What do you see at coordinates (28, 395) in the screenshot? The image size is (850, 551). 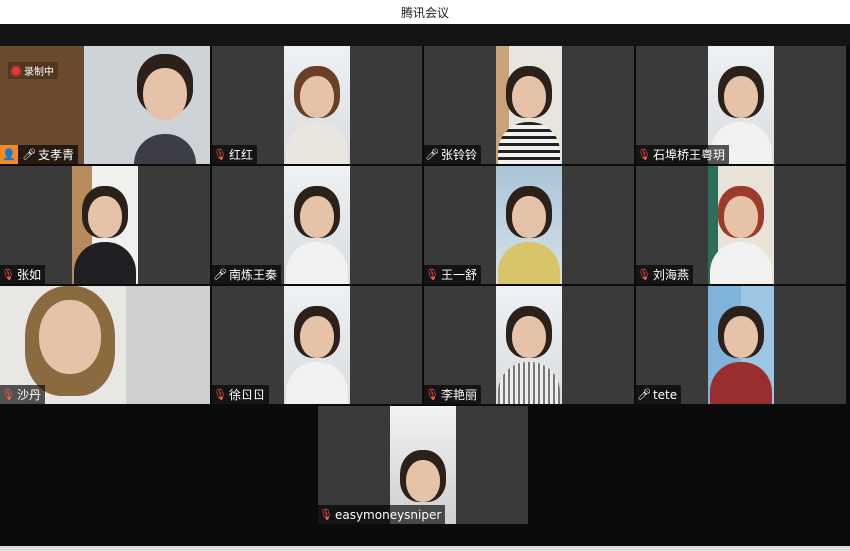 I see `participant-name: 沙丹` at bounding box center [28, 395].